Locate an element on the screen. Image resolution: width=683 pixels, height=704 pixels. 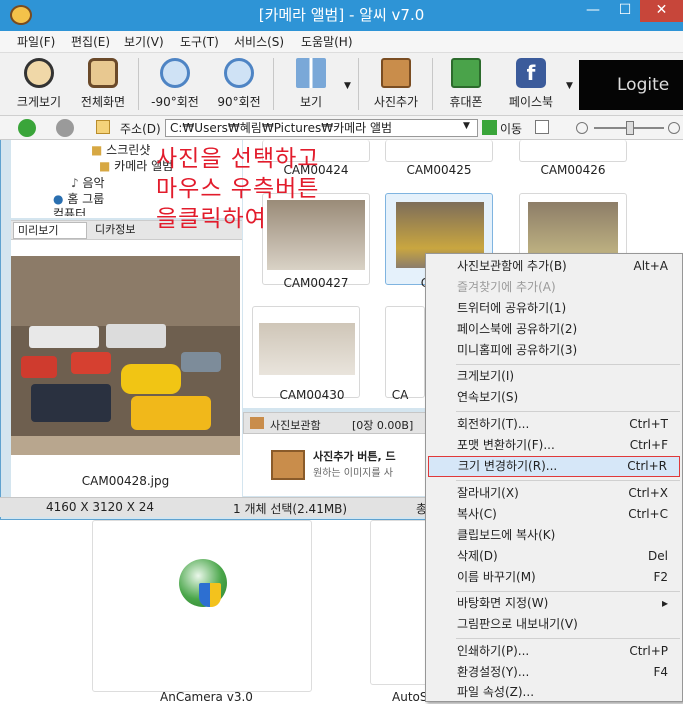
view-dropdown-arrow-icon: ▼ is located at coordinates (347, 86).